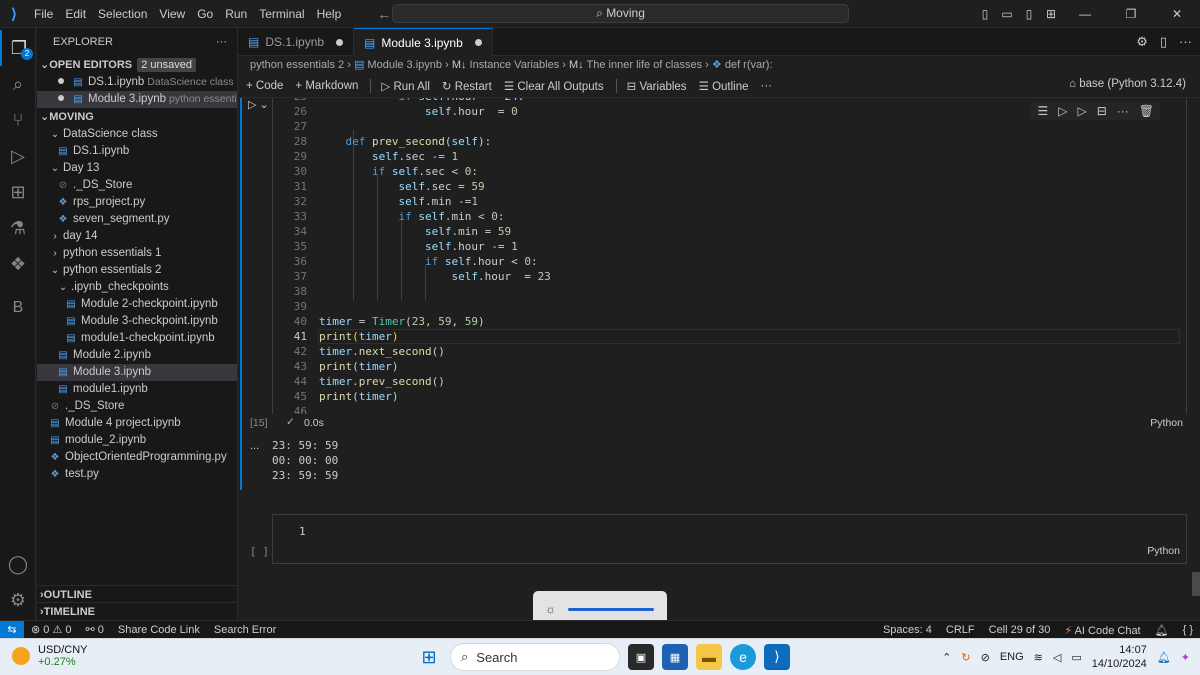 The height and width of the screenshot is (675, 1200). What do you see at coordinates (1119, 657) in the screenshot?
I see `clock: 14:07 14/10/2024` at bounding box center [1119, 657].